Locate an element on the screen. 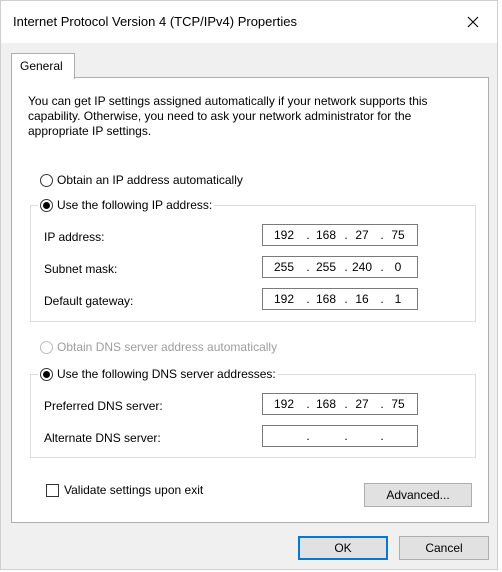 Image resolution: width=502 pixels, height=572 pixels. dns-manual-label: Use the following DNS server addresses: is located at coordinates (166, 374).